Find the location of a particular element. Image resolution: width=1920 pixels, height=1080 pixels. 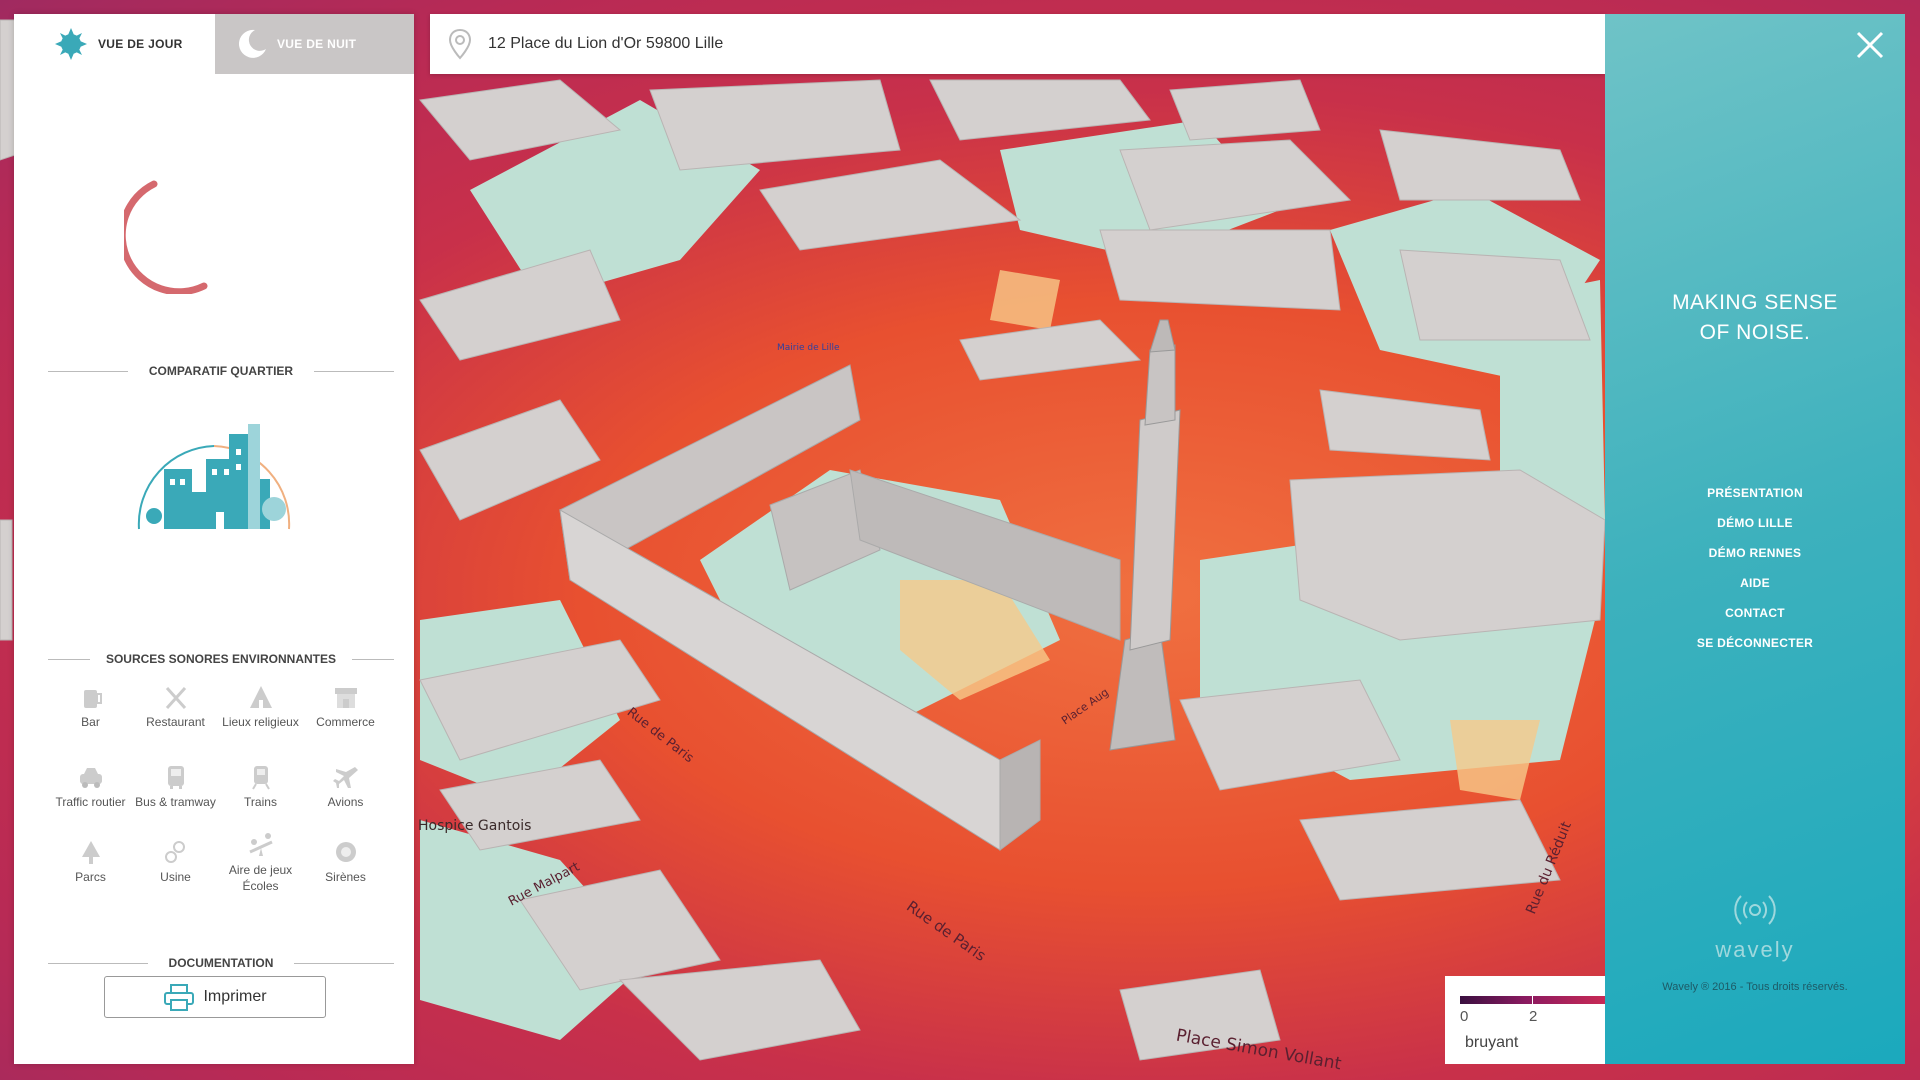

menu-item-demo-rennes: DÉMO RENNES is located at coordinates (1755, 553).